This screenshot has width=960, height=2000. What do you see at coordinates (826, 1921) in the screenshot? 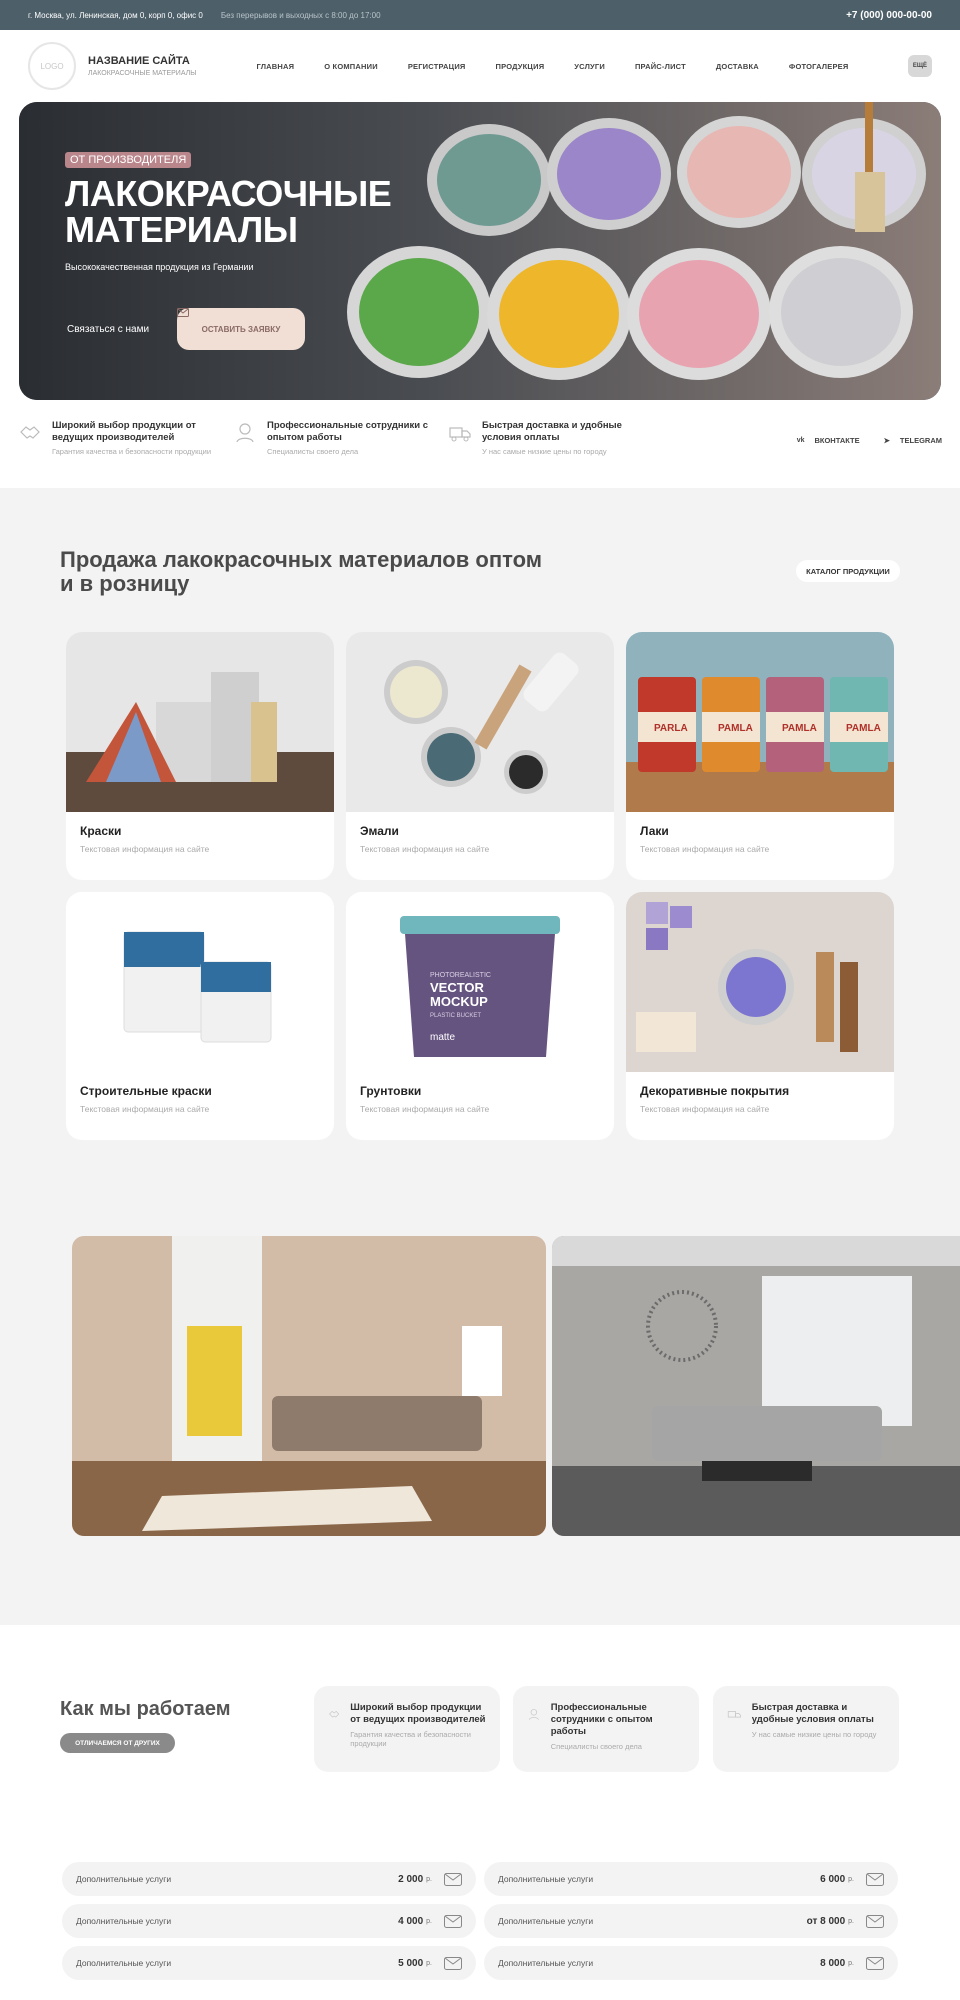
I see `service-price: от 8 000` at bounding box center [826, 1921].